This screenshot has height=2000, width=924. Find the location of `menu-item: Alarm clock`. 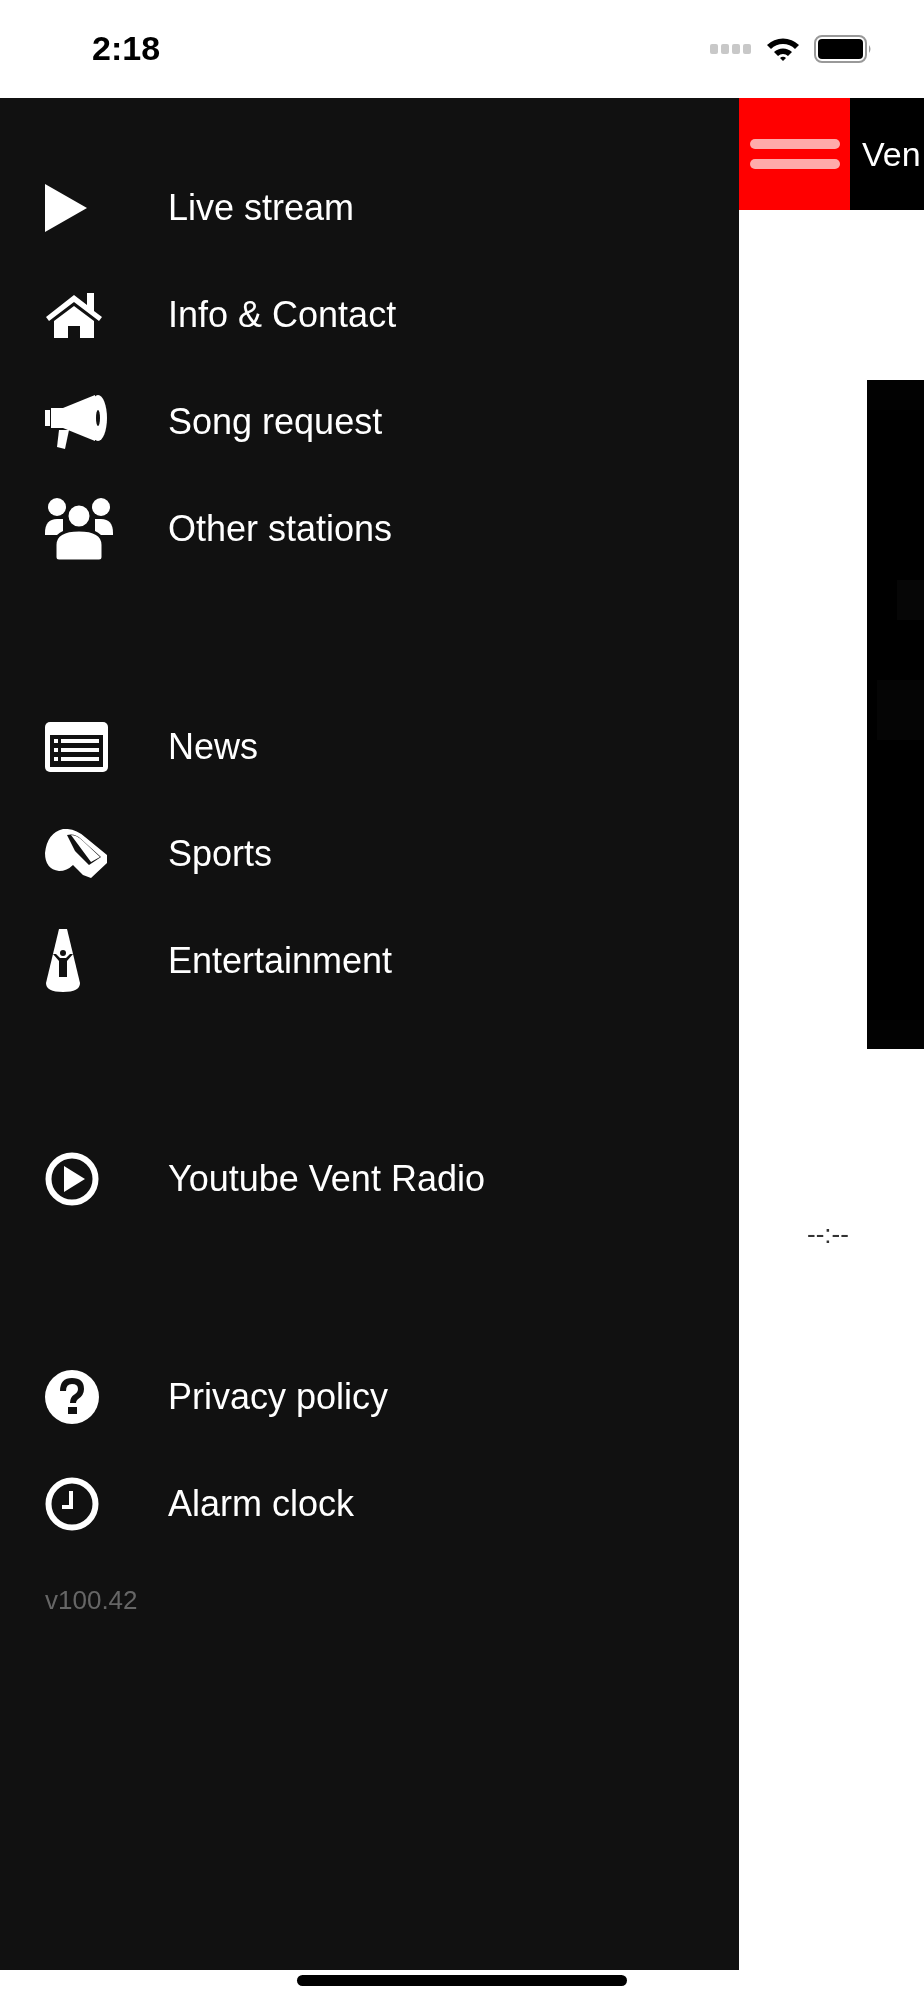

menu-item: Alarm clock is located at coordinates (369, 1503).